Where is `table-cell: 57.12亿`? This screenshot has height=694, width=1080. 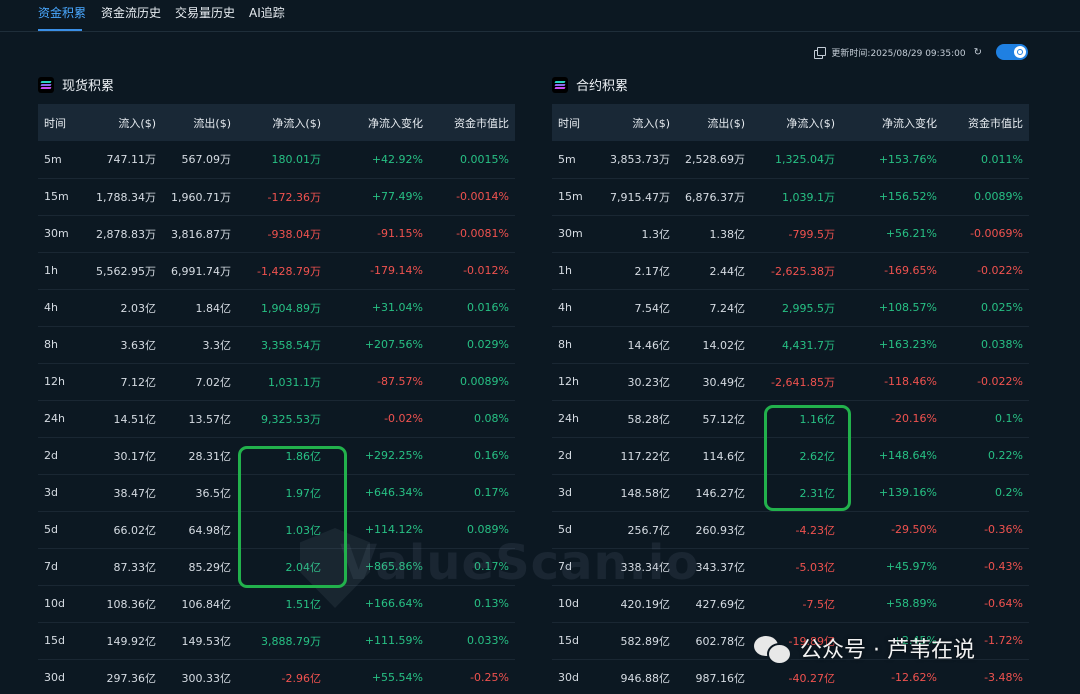 table-cell: 57.12亿 is located at coordinates (713, 419).